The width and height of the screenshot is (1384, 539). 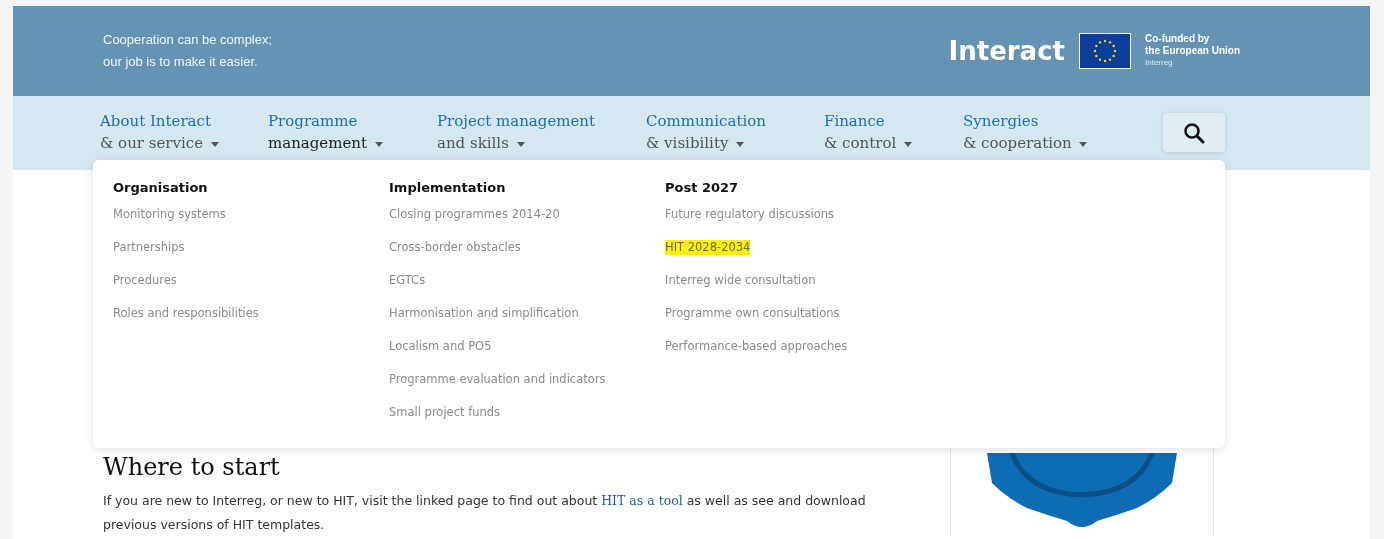 What do you see at coordinates (708, 247) in the screenshot?
I see `menu-link: HIT 2028-2034` at bounding box center [708, 247].